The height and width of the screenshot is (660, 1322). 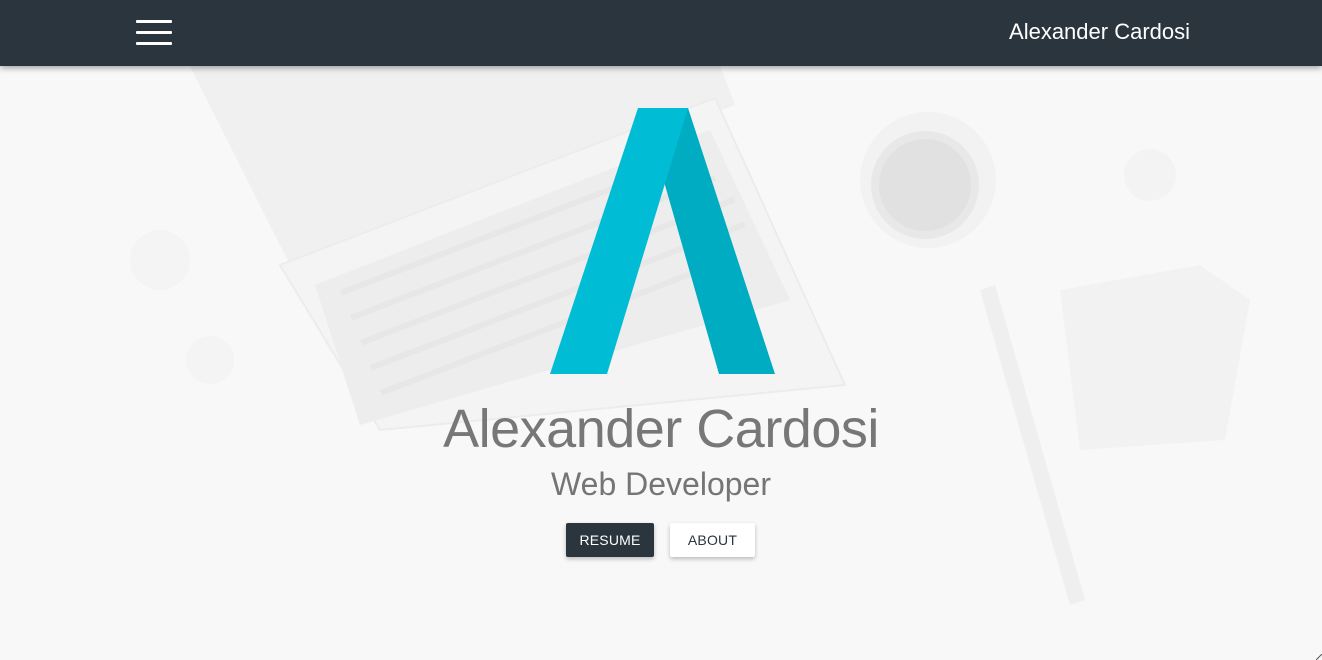 What do you see at coordinates (661, 484) in the screenshot?
I see `hero-subtitle: Web Developer` at bounding box center [661, 484].